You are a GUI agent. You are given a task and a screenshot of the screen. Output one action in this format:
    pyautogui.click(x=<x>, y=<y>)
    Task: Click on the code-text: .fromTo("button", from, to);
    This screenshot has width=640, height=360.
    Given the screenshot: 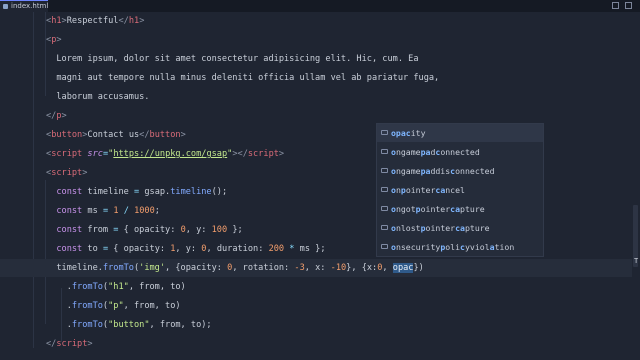 What is the action you would take?
    pyautogui.click(x=129, y=325)
    